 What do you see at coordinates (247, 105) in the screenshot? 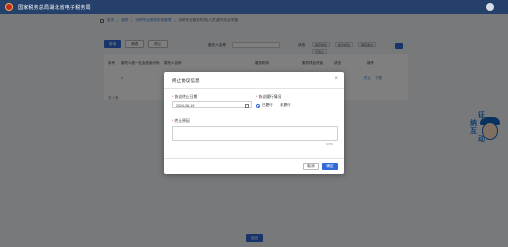
I see `calendar-icon` at bounding box center [247, 105].